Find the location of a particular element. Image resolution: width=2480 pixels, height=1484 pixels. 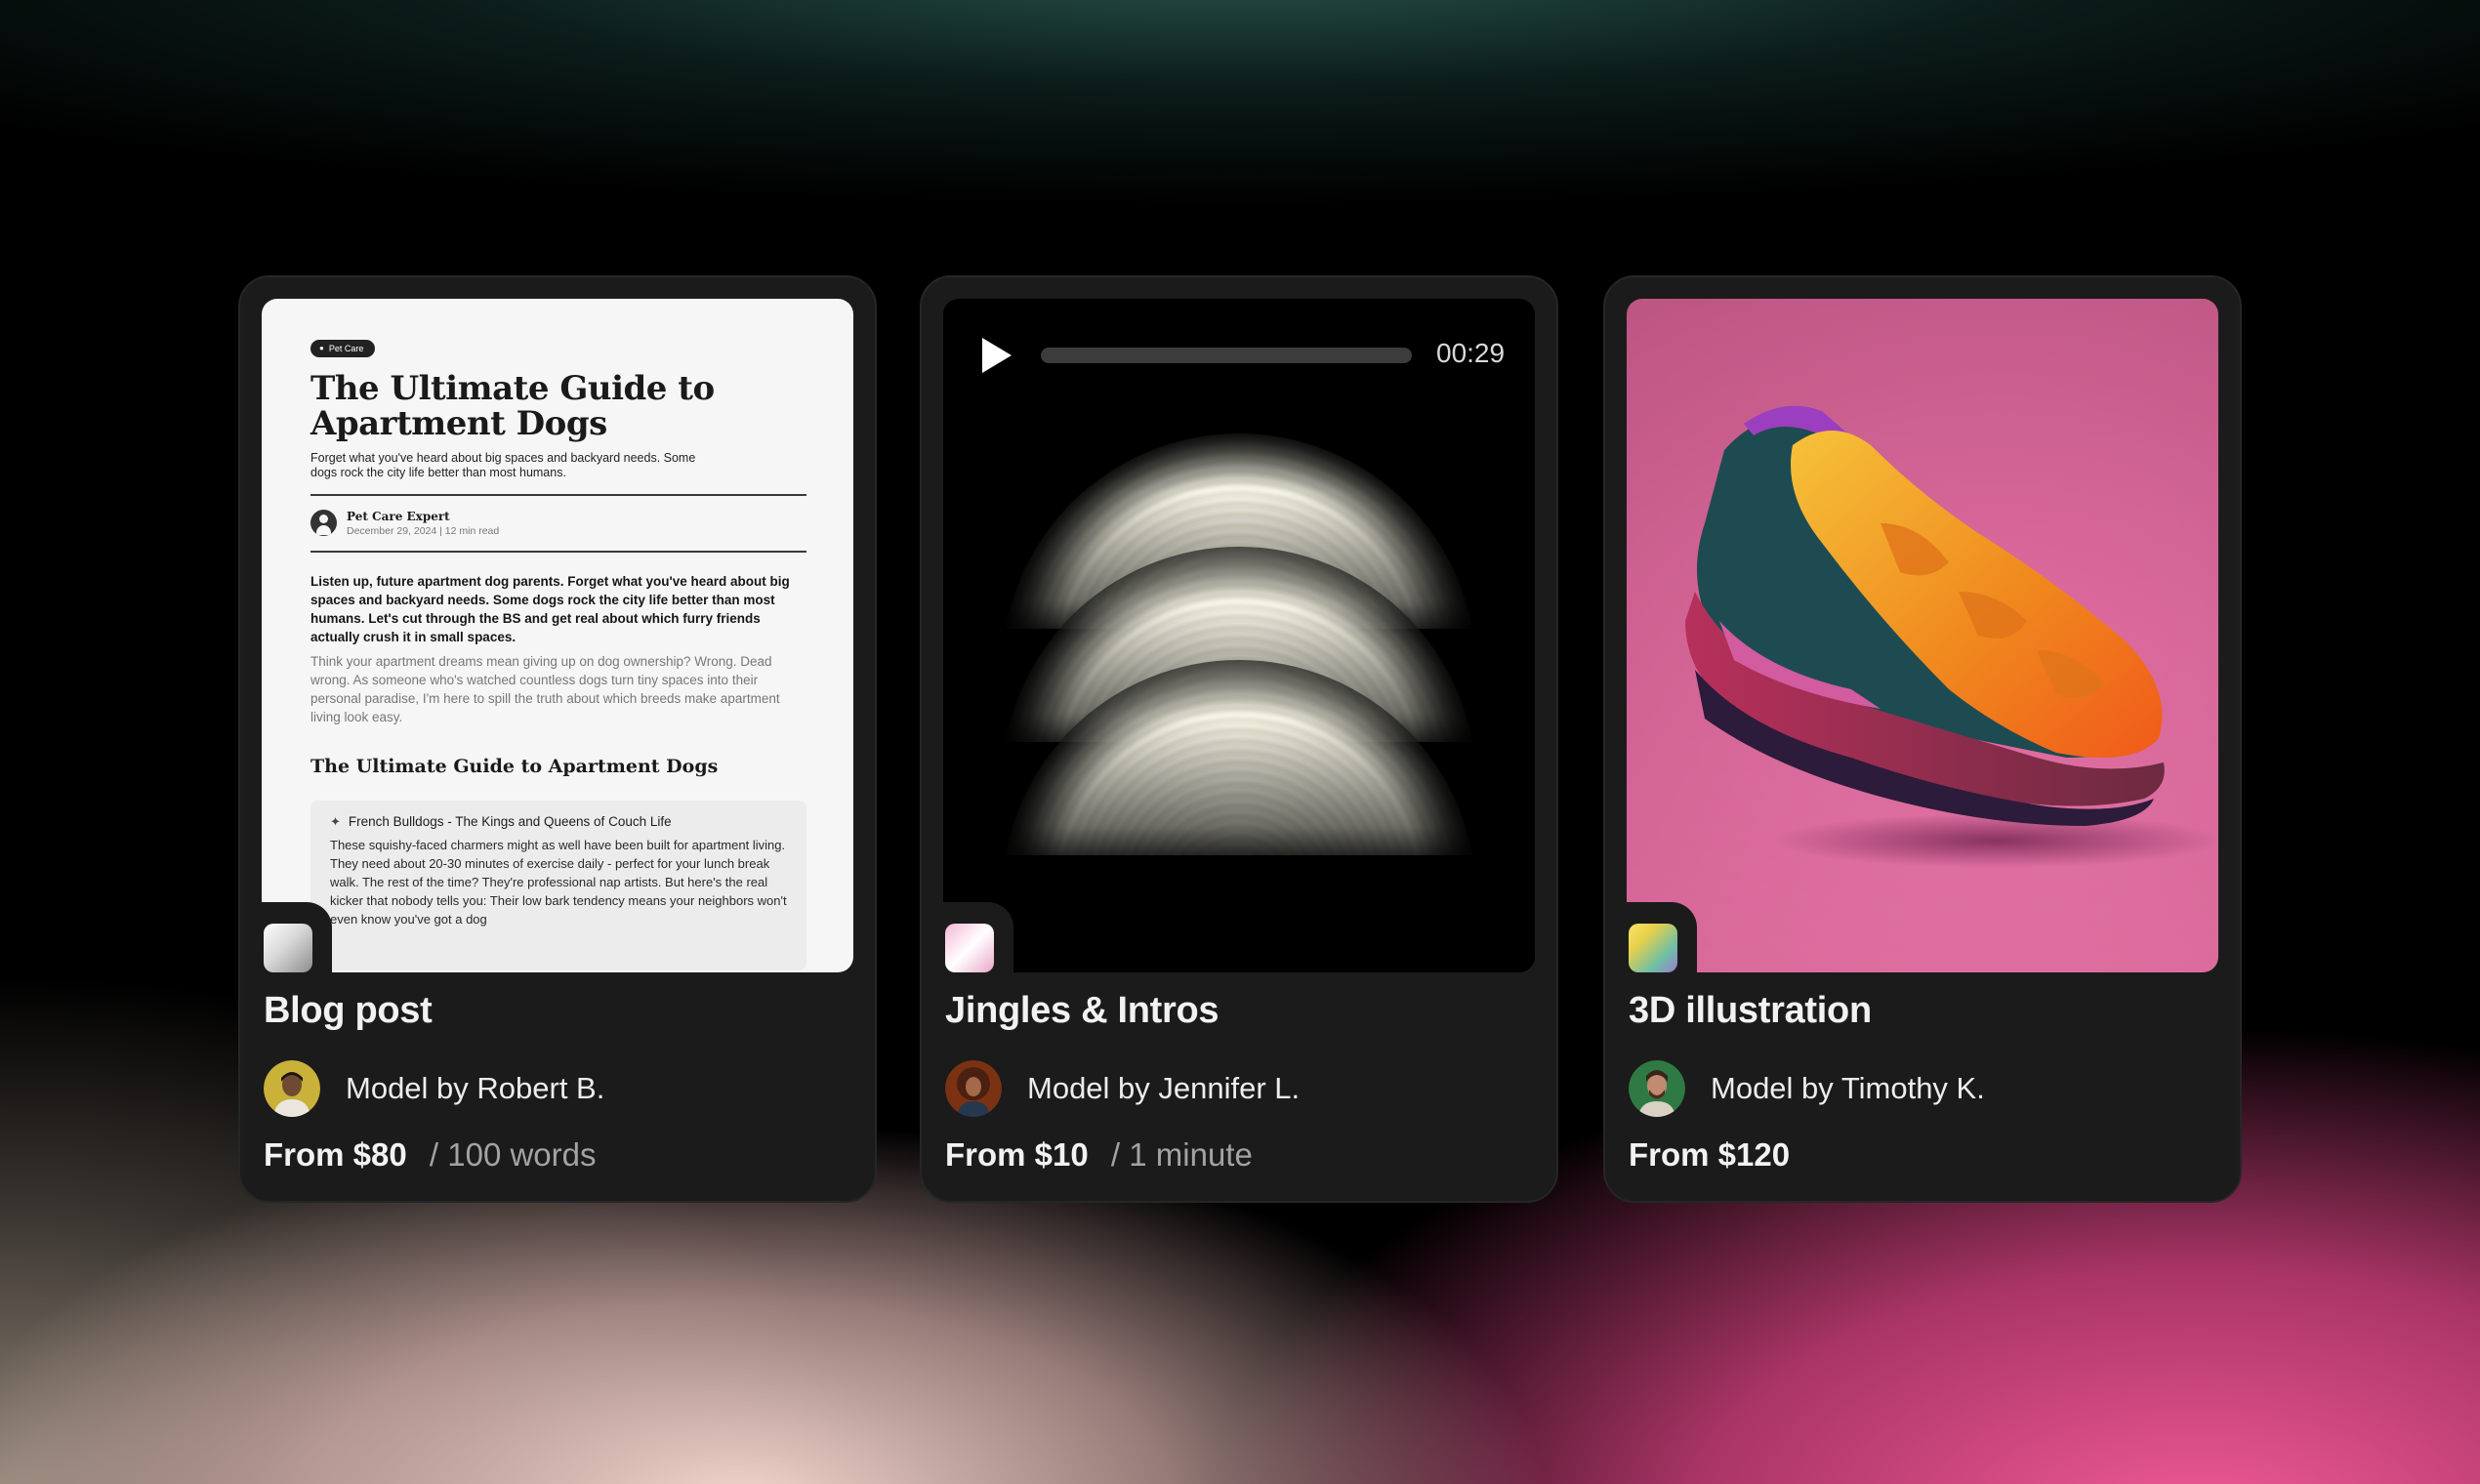

author-name: Model by Jennifer L. is located at coordinates (1164, 1088).